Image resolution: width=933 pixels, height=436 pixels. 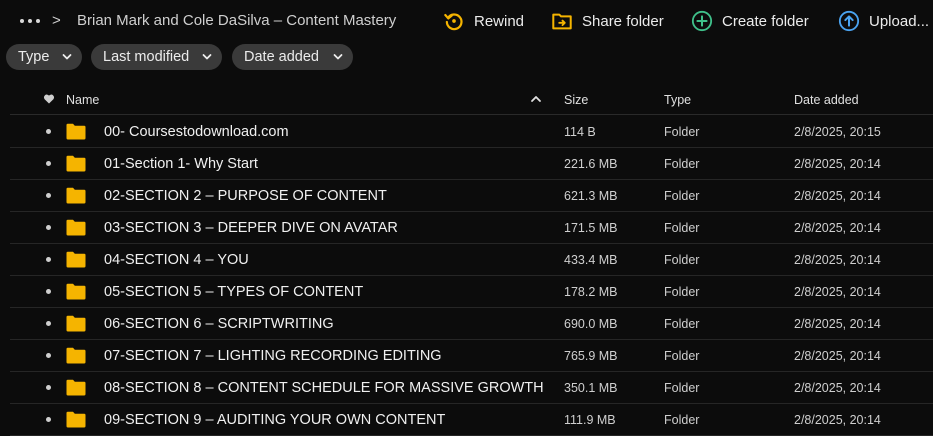 I want to click on file-size: 765.9 MB, so click(x=591, y=356).